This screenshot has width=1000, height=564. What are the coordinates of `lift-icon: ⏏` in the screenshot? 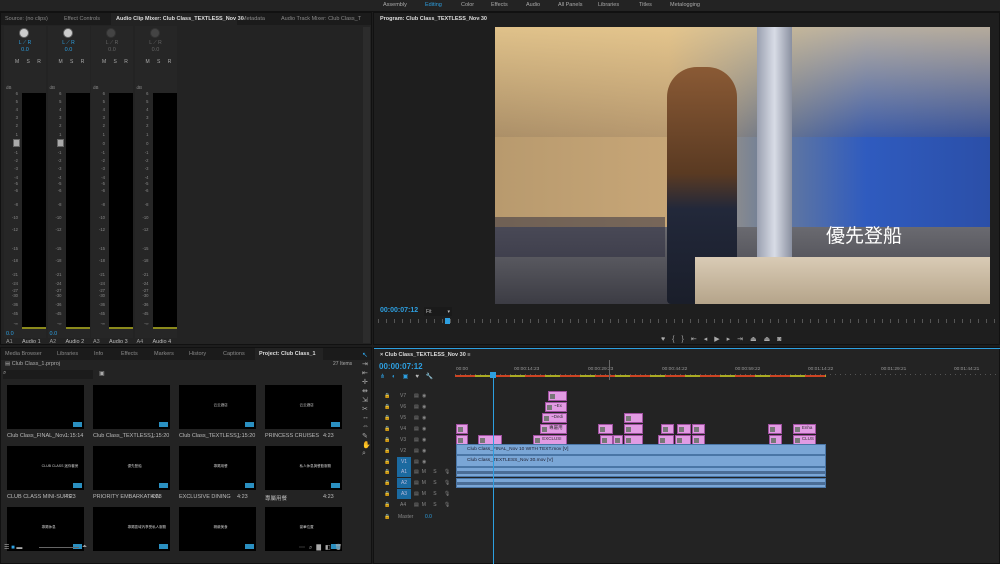 It's located at (757, 339).